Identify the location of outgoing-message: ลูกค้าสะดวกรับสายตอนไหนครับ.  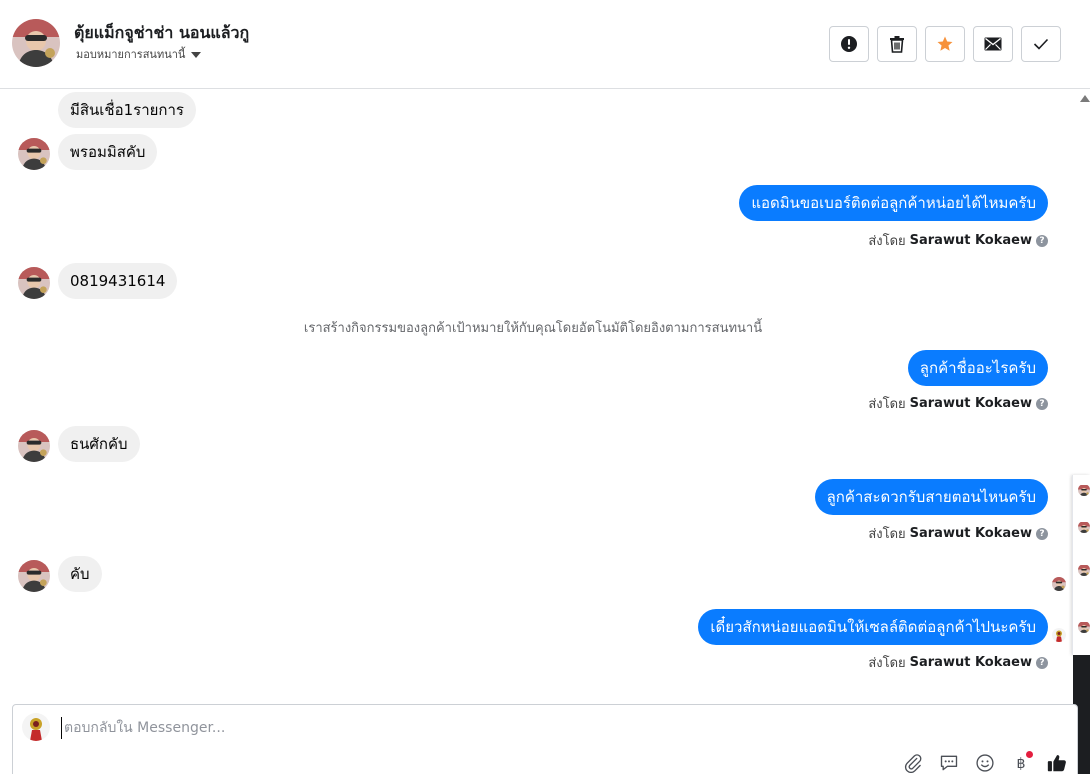
(931, 497).